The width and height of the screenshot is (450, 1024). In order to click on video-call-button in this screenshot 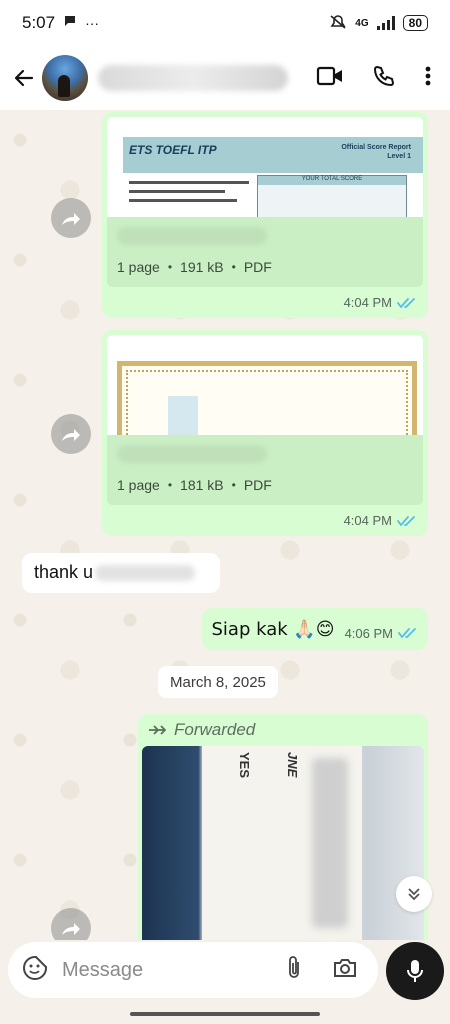, I will do `click(330, 78)`.